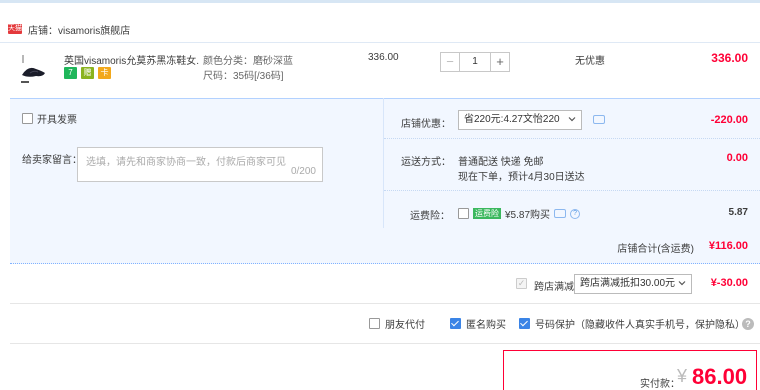 Image resolution: width=760 pixels, height=390 pixels. I want to click on help-icon: ?, so click(575, 213).